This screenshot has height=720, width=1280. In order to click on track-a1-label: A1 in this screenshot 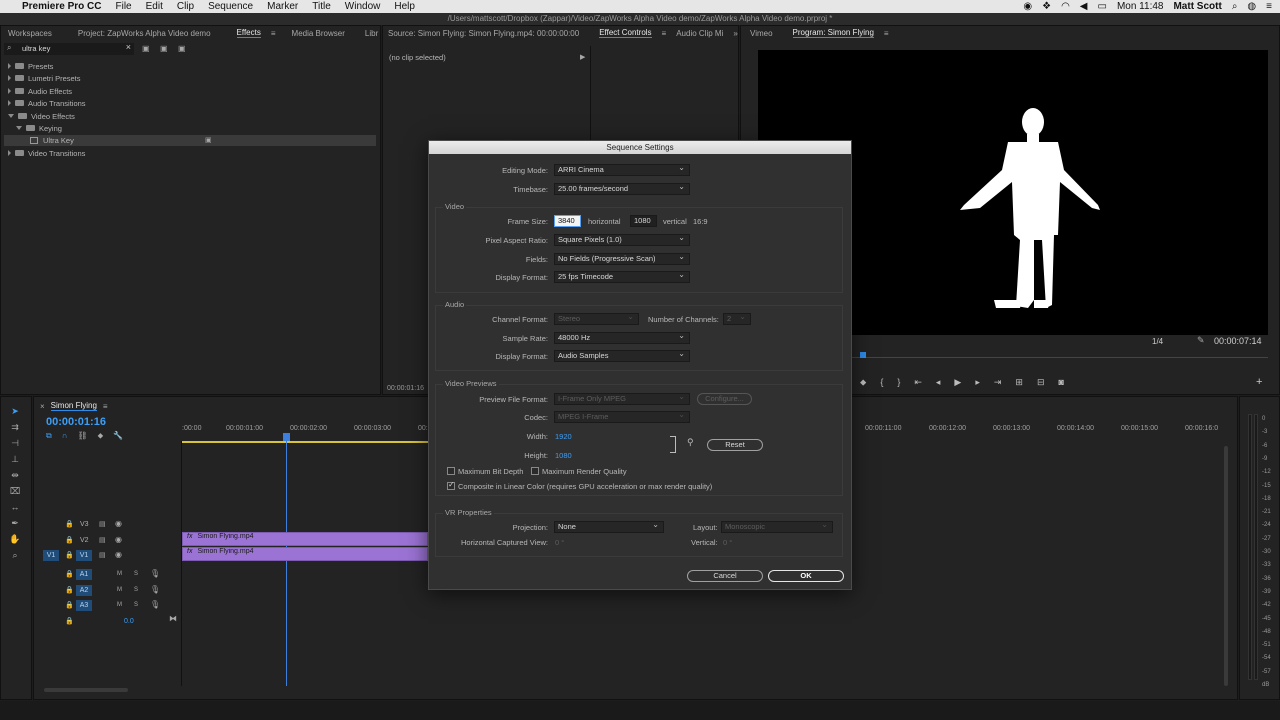, I will do `click(84, 574)`.